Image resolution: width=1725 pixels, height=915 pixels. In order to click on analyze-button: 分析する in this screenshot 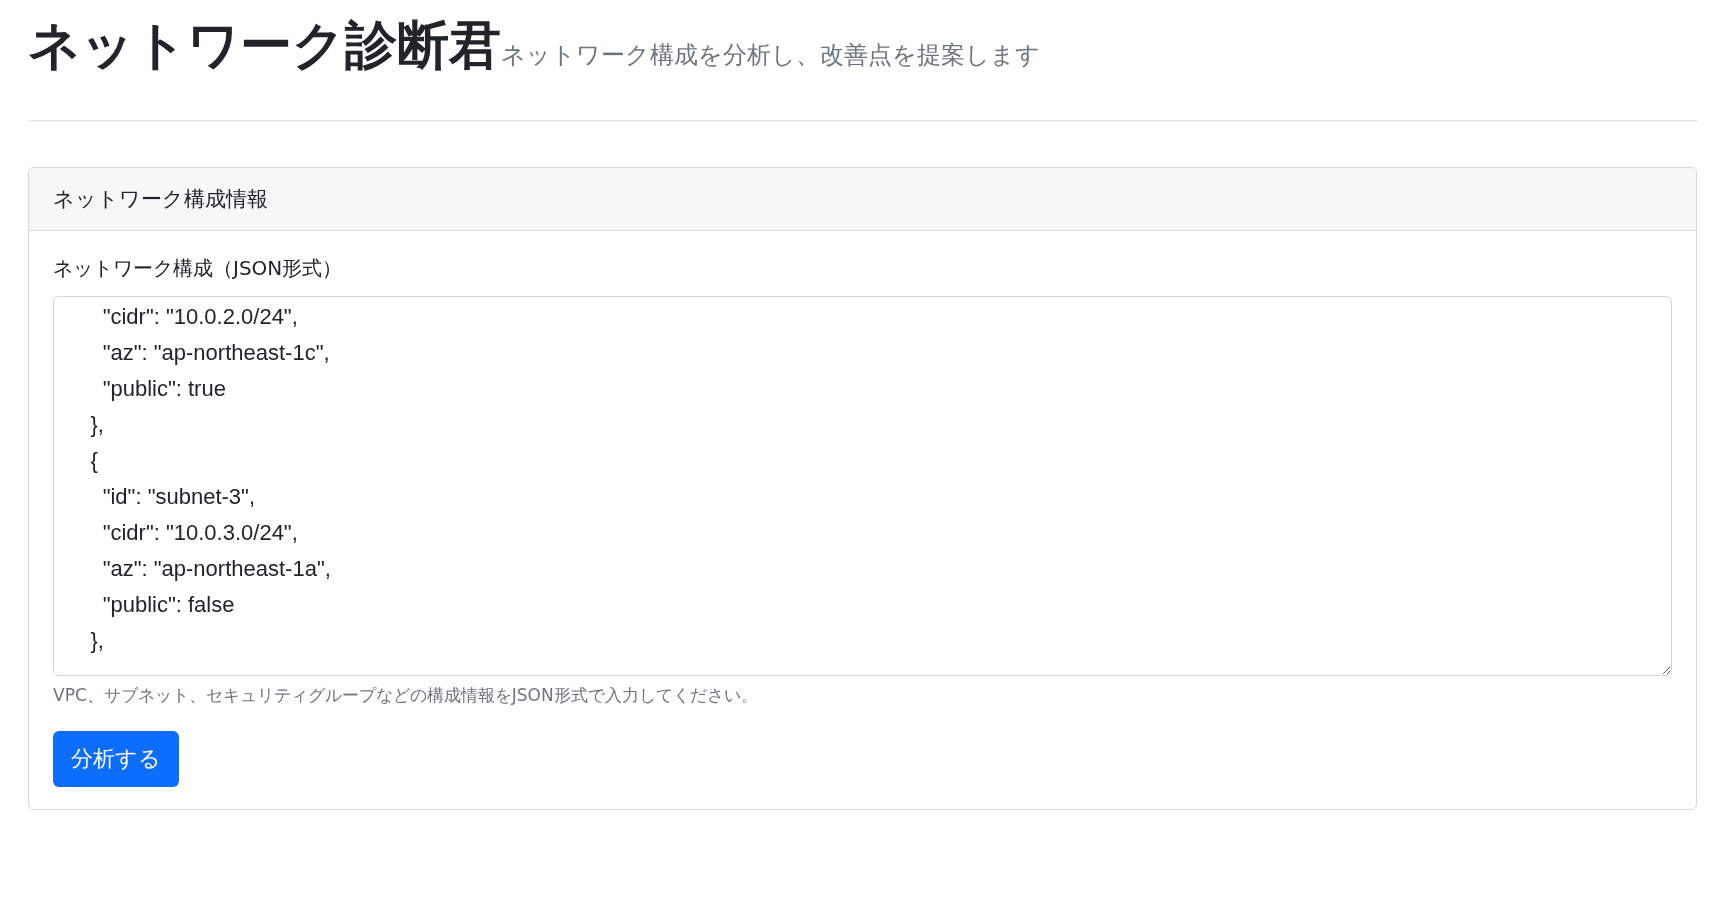, I will do `click(116, 758)`.